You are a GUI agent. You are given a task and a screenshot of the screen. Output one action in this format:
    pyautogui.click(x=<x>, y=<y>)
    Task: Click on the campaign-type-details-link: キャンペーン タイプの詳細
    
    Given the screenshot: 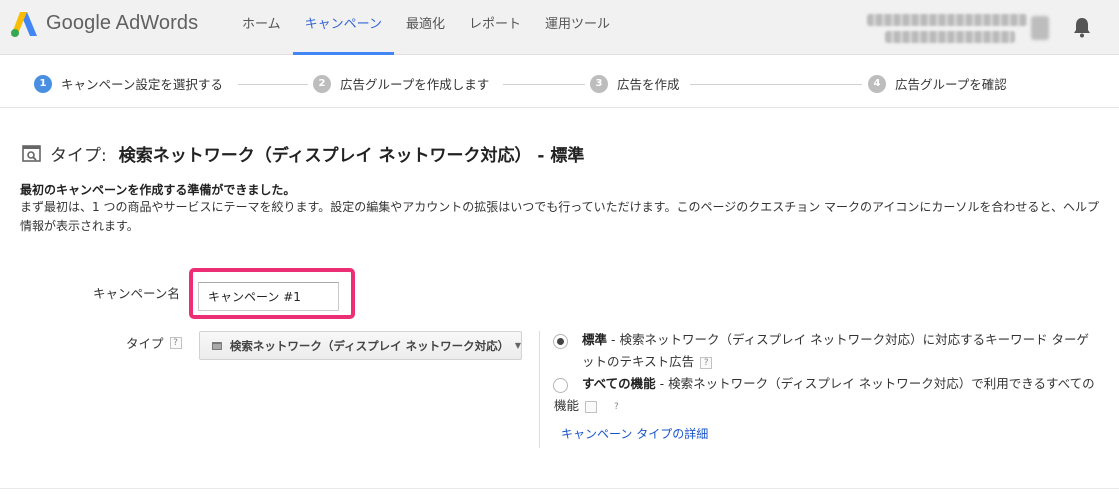 What is the action you would take?
    pyautogui.click(x=634, y=433)
    